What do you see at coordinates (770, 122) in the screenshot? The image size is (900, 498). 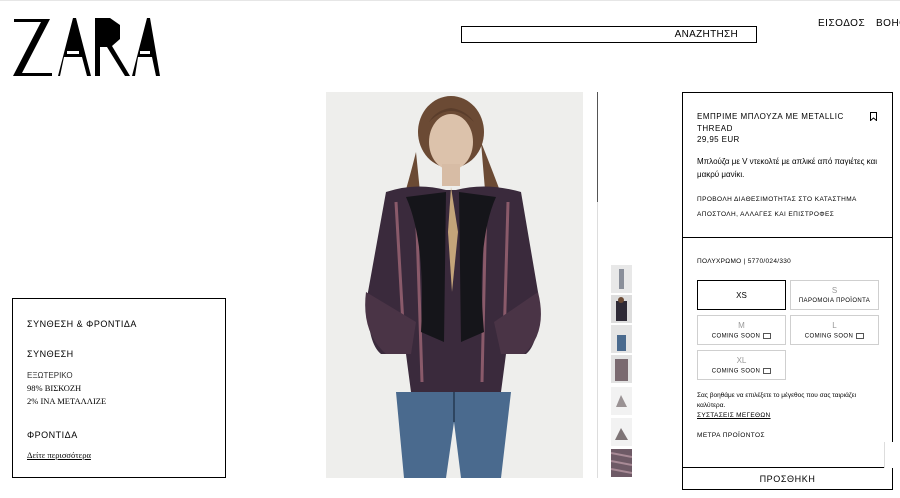 I see `product-name: ΕΜΠΡΙΜΕ ΜΠΛΟΥΖΑ ΜΕ METALLIC THREAD` at bounding box center [770, 122].